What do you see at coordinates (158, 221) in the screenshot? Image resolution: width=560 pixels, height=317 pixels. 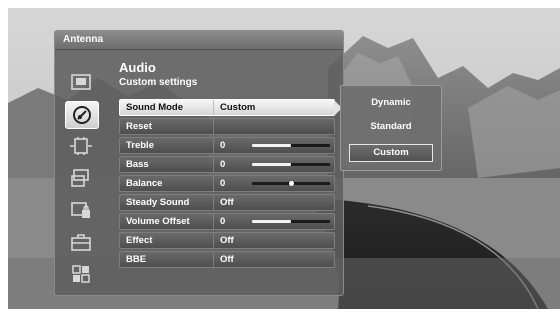 I see `setting-label: Volume Offset` at bounding box center [158, 221].